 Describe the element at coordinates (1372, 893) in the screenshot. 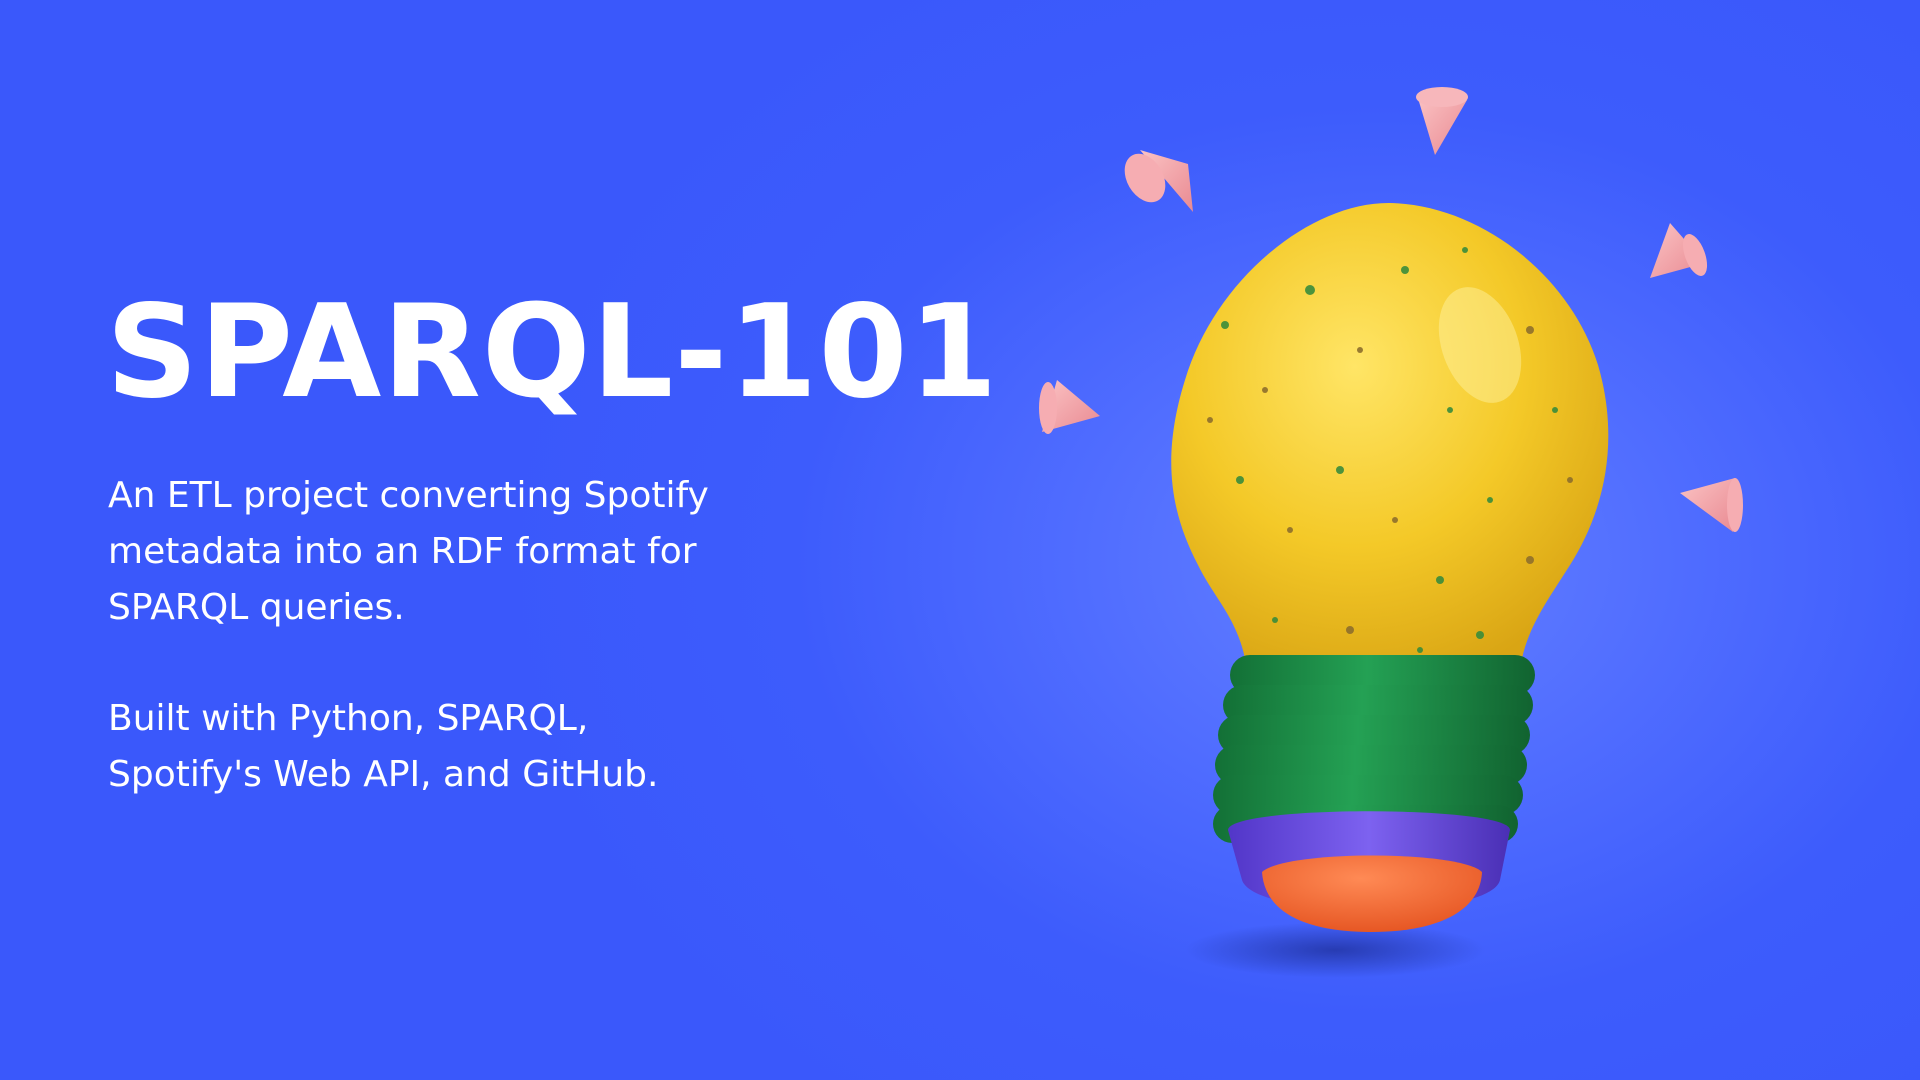

I see `bulb-tip` at that location.